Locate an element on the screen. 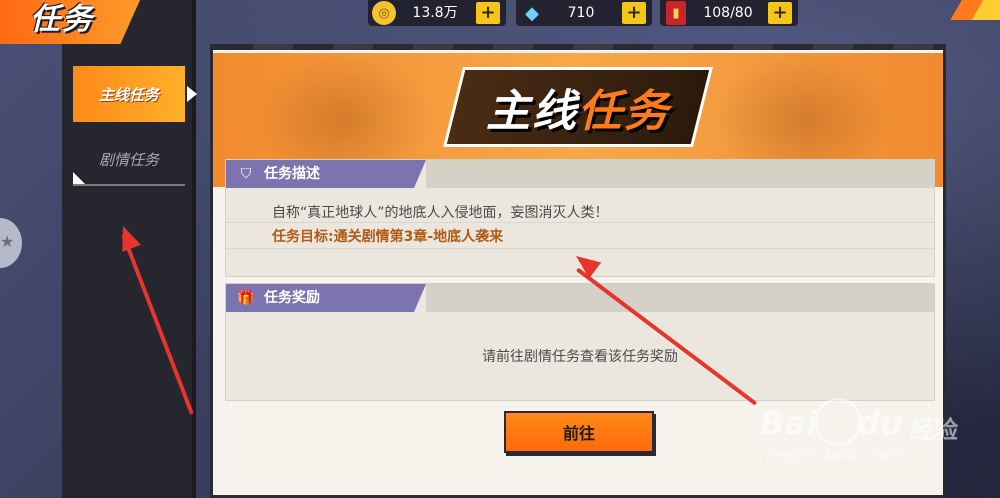 The image size is (1000, 498). watermark-sub: 经验 is located at coordinates (934, 430).